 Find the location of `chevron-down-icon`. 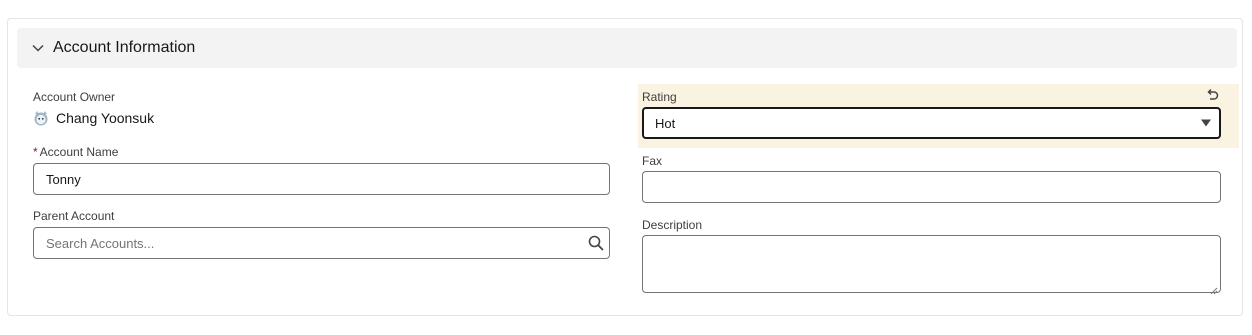

chevron-down-icon is located at coordinates (38, 48).